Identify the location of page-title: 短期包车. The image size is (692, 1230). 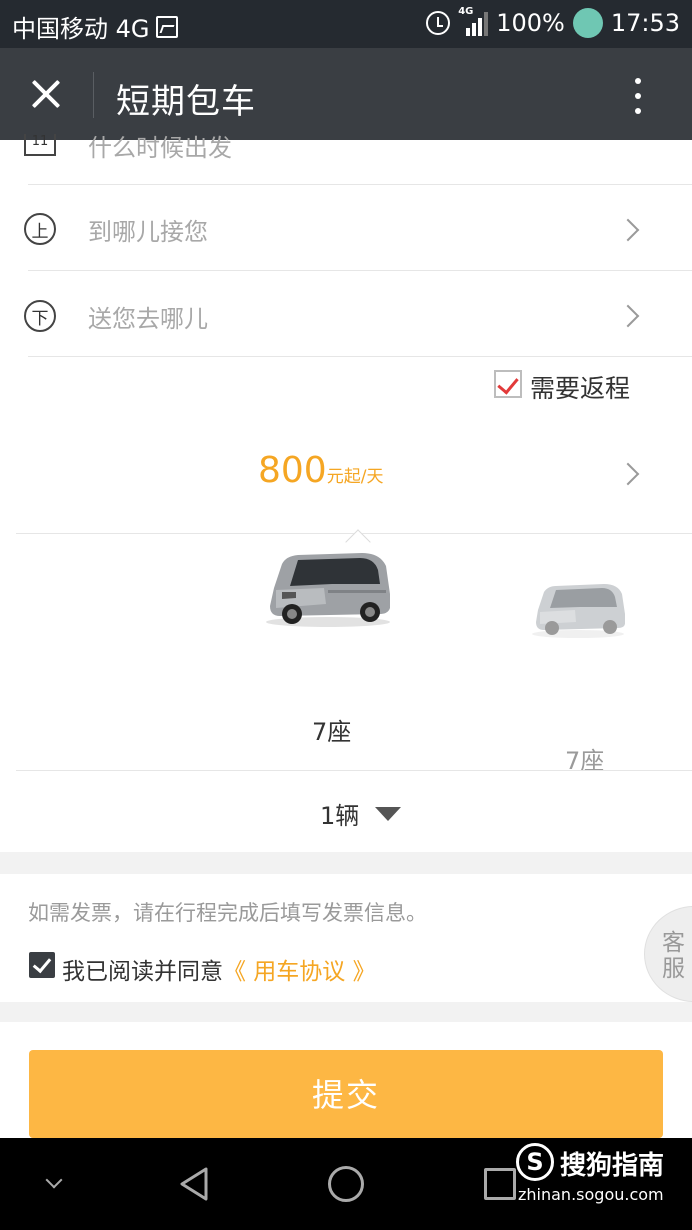
(186, 102).